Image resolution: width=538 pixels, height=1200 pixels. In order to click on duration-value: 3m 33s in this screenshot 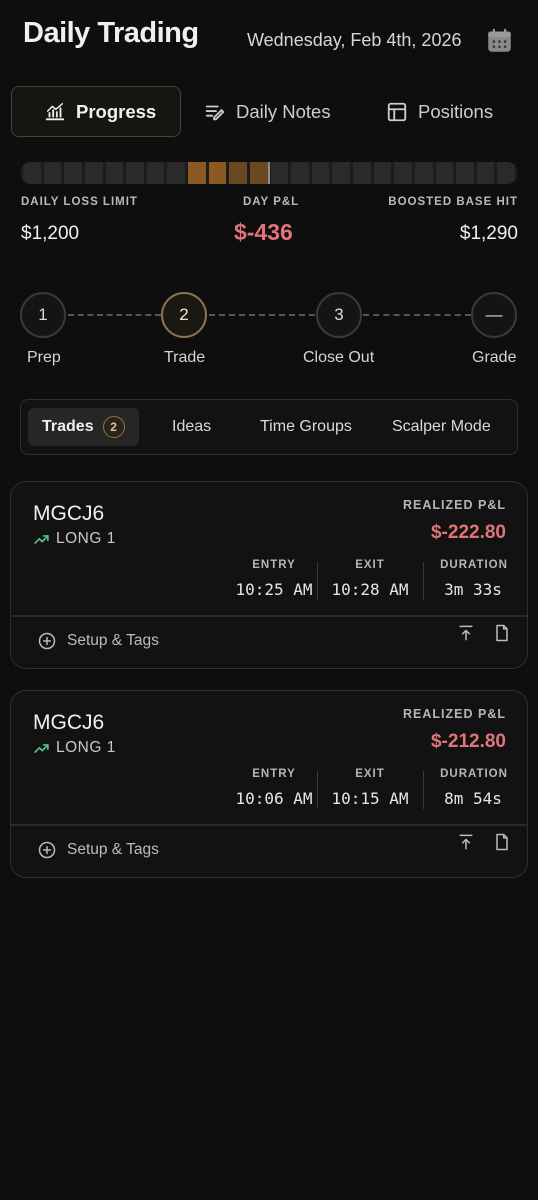, I will do `click(473, 589)`.